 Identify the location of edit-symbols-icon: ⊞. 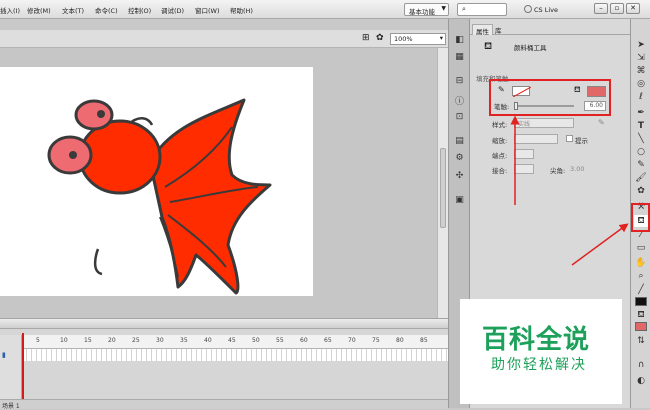
(366, 38).